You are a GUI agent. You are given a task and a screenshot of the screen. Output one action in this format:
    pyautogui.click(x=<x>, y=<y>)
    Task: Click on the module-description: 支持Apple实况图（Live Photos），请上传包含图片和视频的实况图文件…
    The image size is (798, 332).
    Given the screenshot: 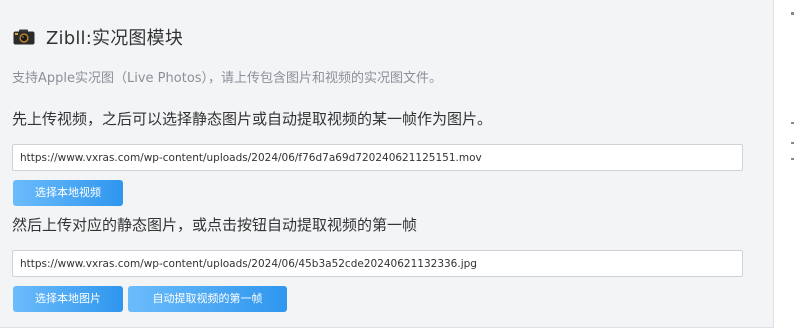 What is the action you would take?
    pyautogui.click(x=227, y=78)
    